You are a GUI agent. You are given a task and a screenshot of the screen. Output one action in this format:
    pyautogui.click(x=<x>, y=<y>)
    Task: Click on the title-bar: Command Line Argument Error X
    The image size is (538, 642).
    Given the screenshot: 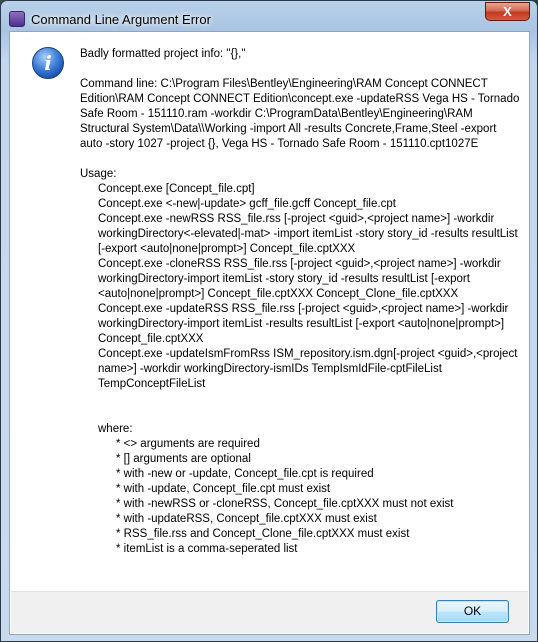 What is the action you would take?
    pyautogui.click(x=269, y=18)
    